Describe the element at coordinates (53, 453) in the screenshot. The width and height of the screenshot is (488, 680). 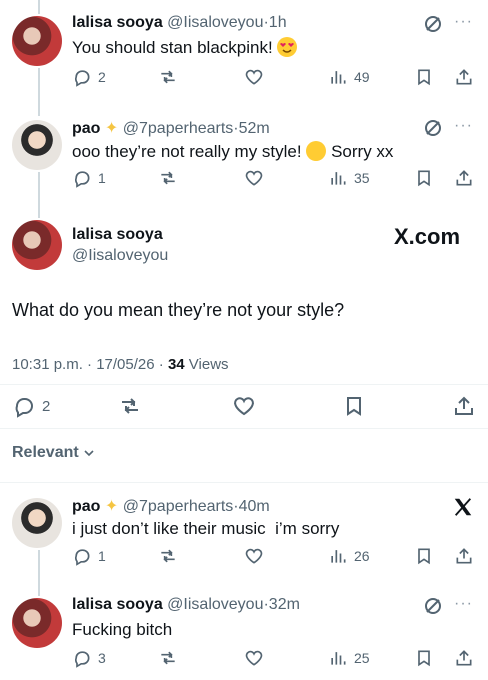
I see `sort-replies-dropdown: Relevant` at that location.